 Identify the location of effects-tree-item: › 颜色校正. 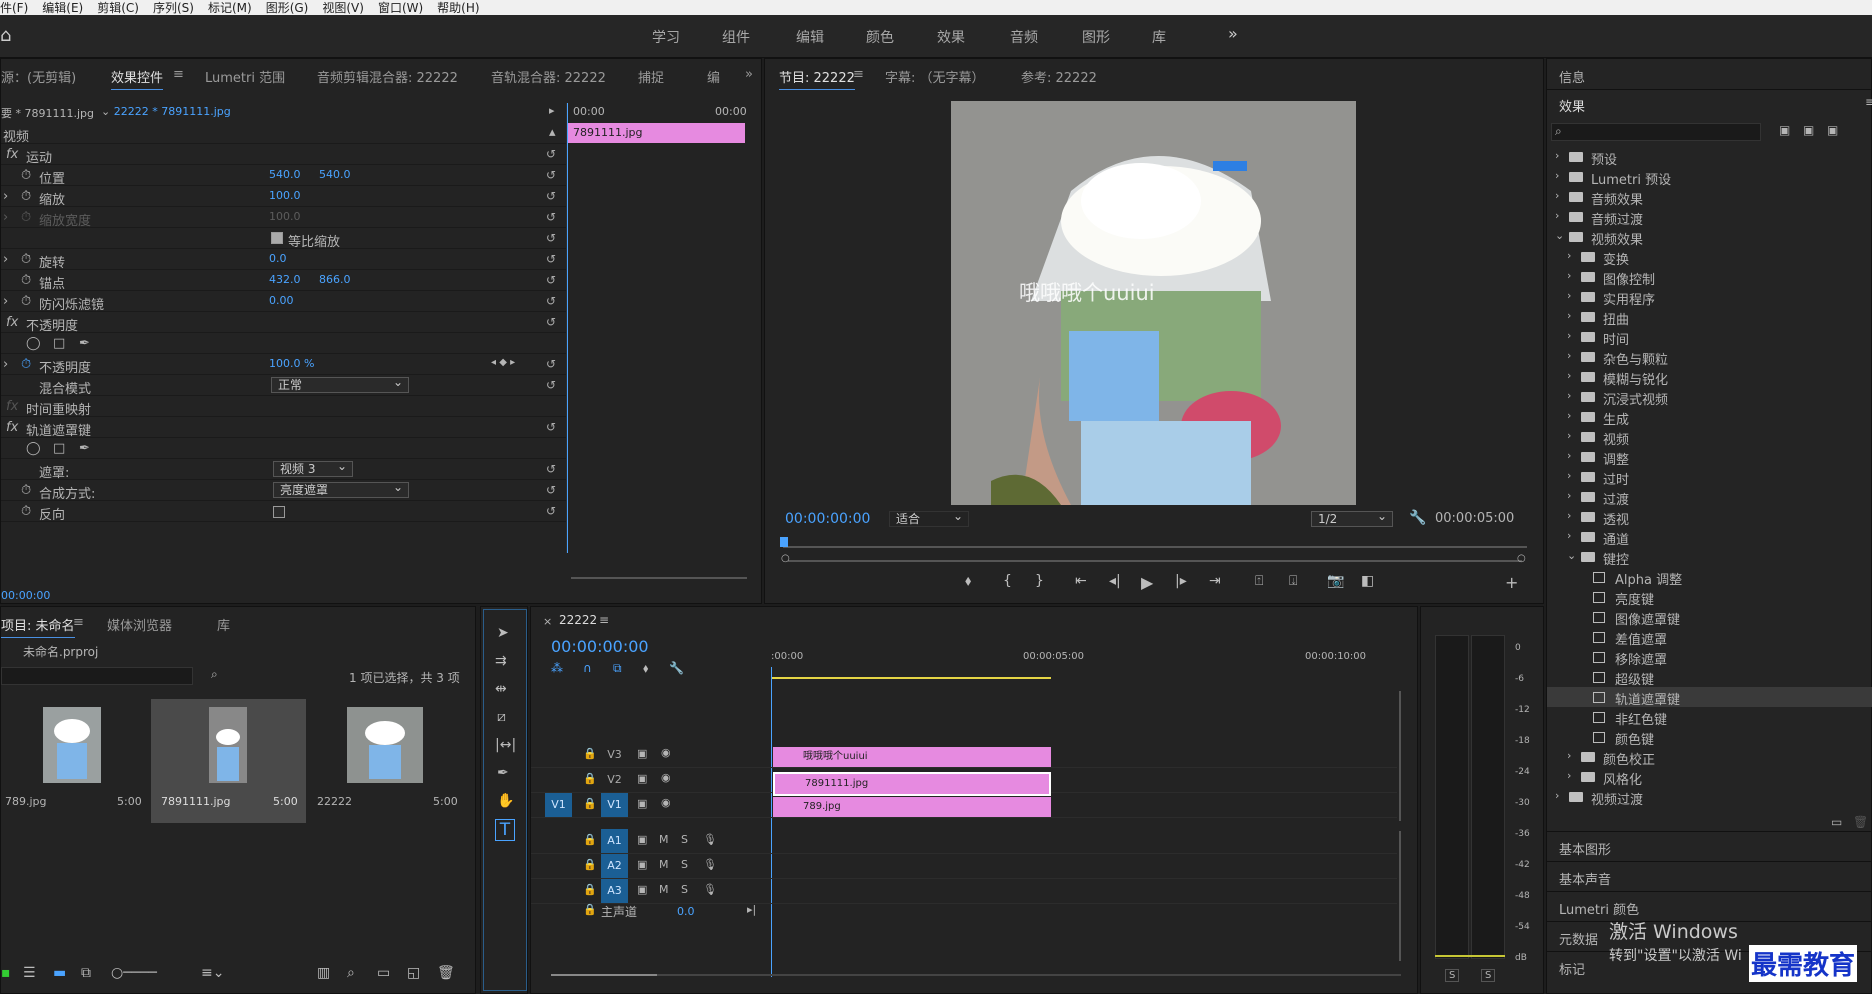
(1709, 757).